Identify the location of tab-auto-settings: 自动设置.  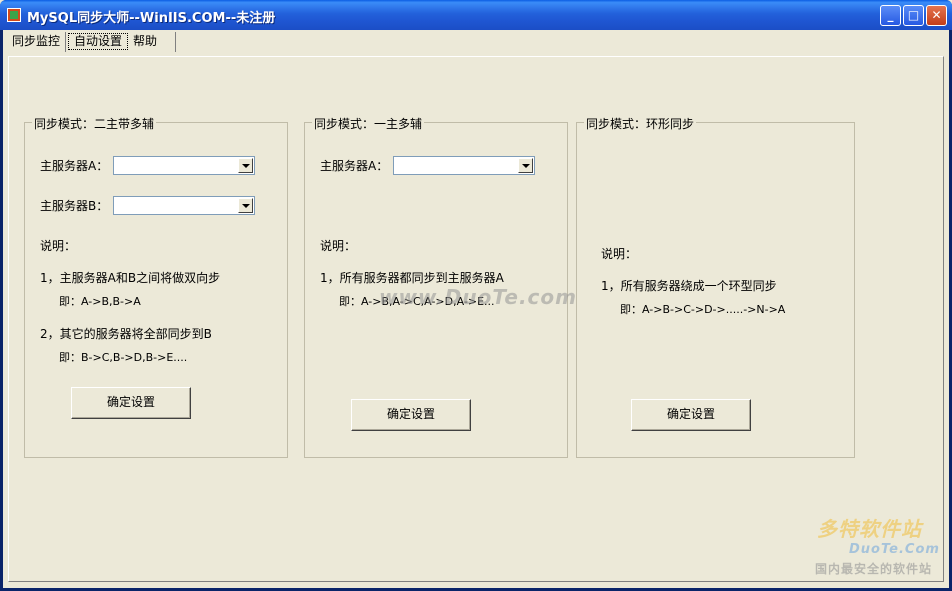
(98, 41).